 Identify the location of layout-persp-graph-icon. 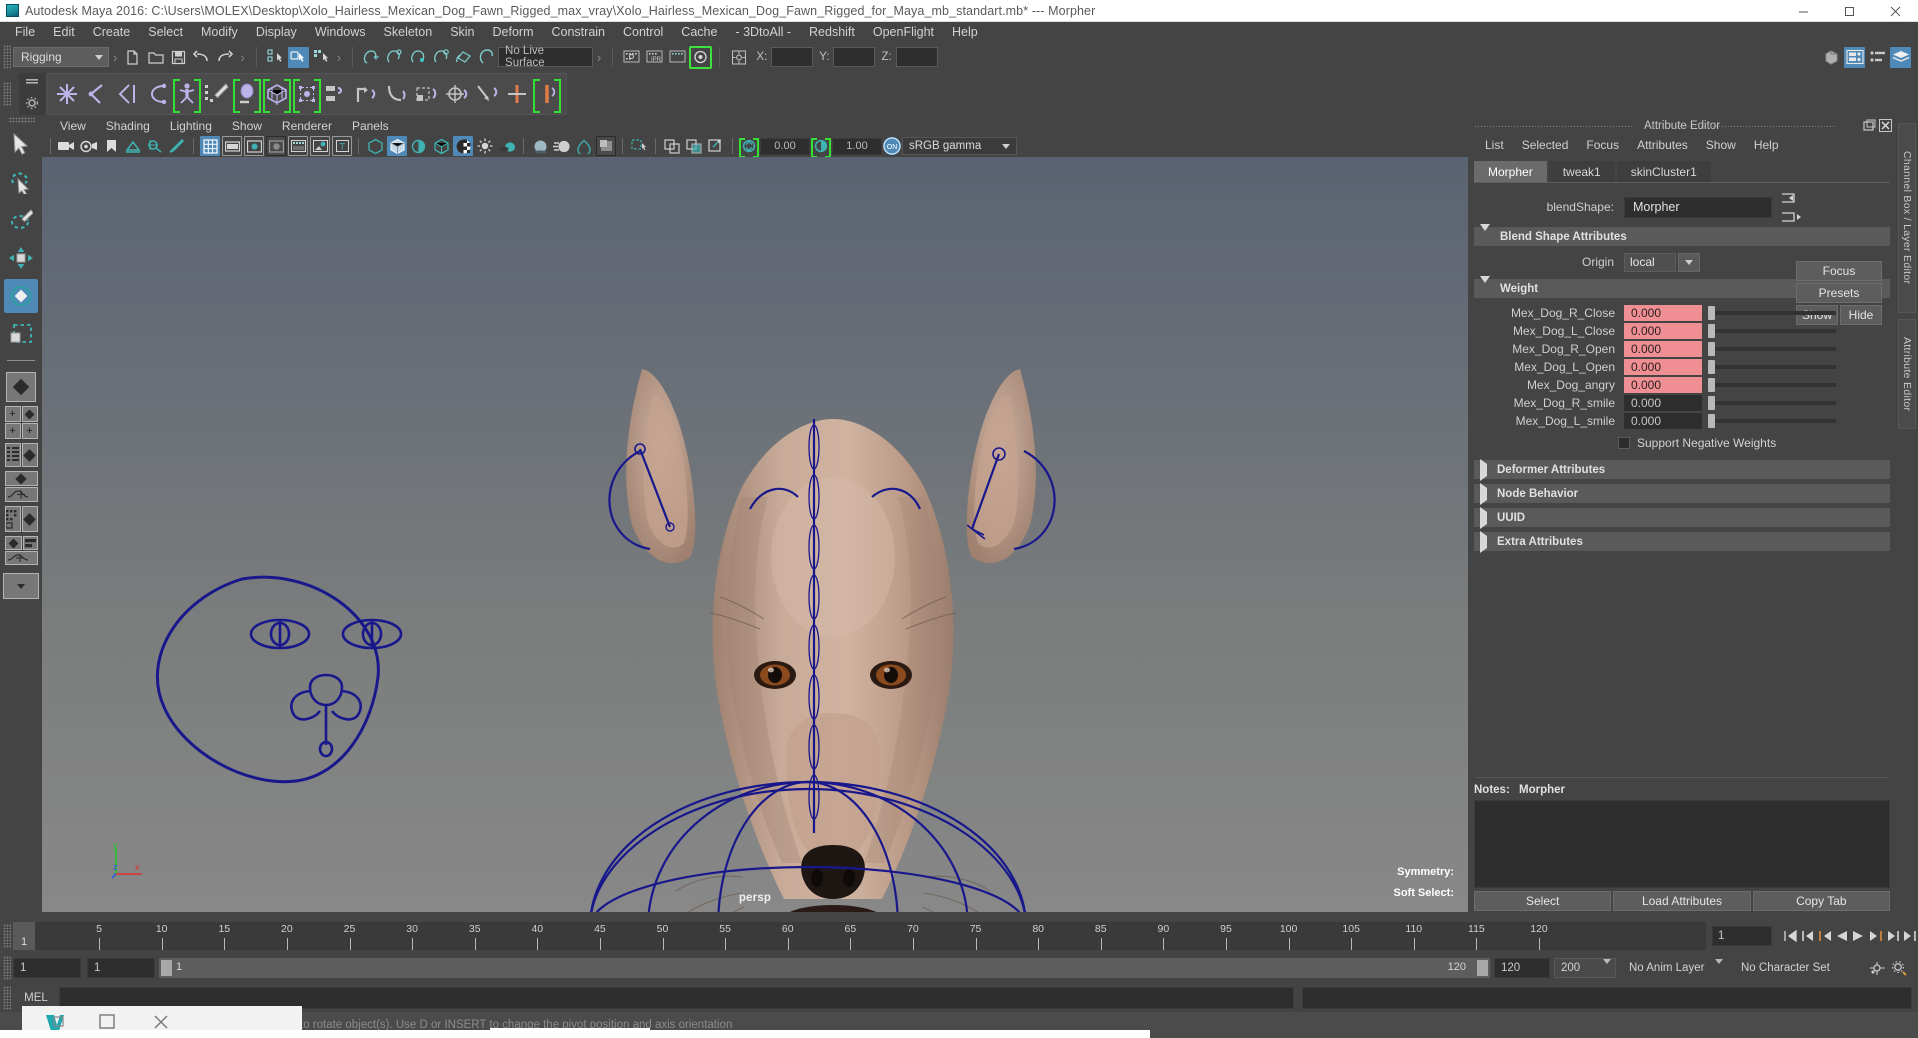
(21, 486).